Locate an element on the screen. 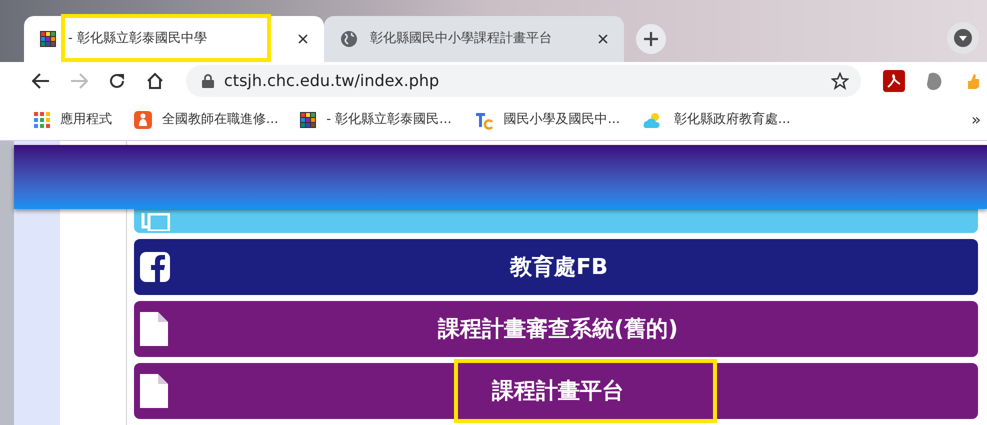  menu-link: 課程計畫審查系統(舊的) is located at coordinates (556, 329).